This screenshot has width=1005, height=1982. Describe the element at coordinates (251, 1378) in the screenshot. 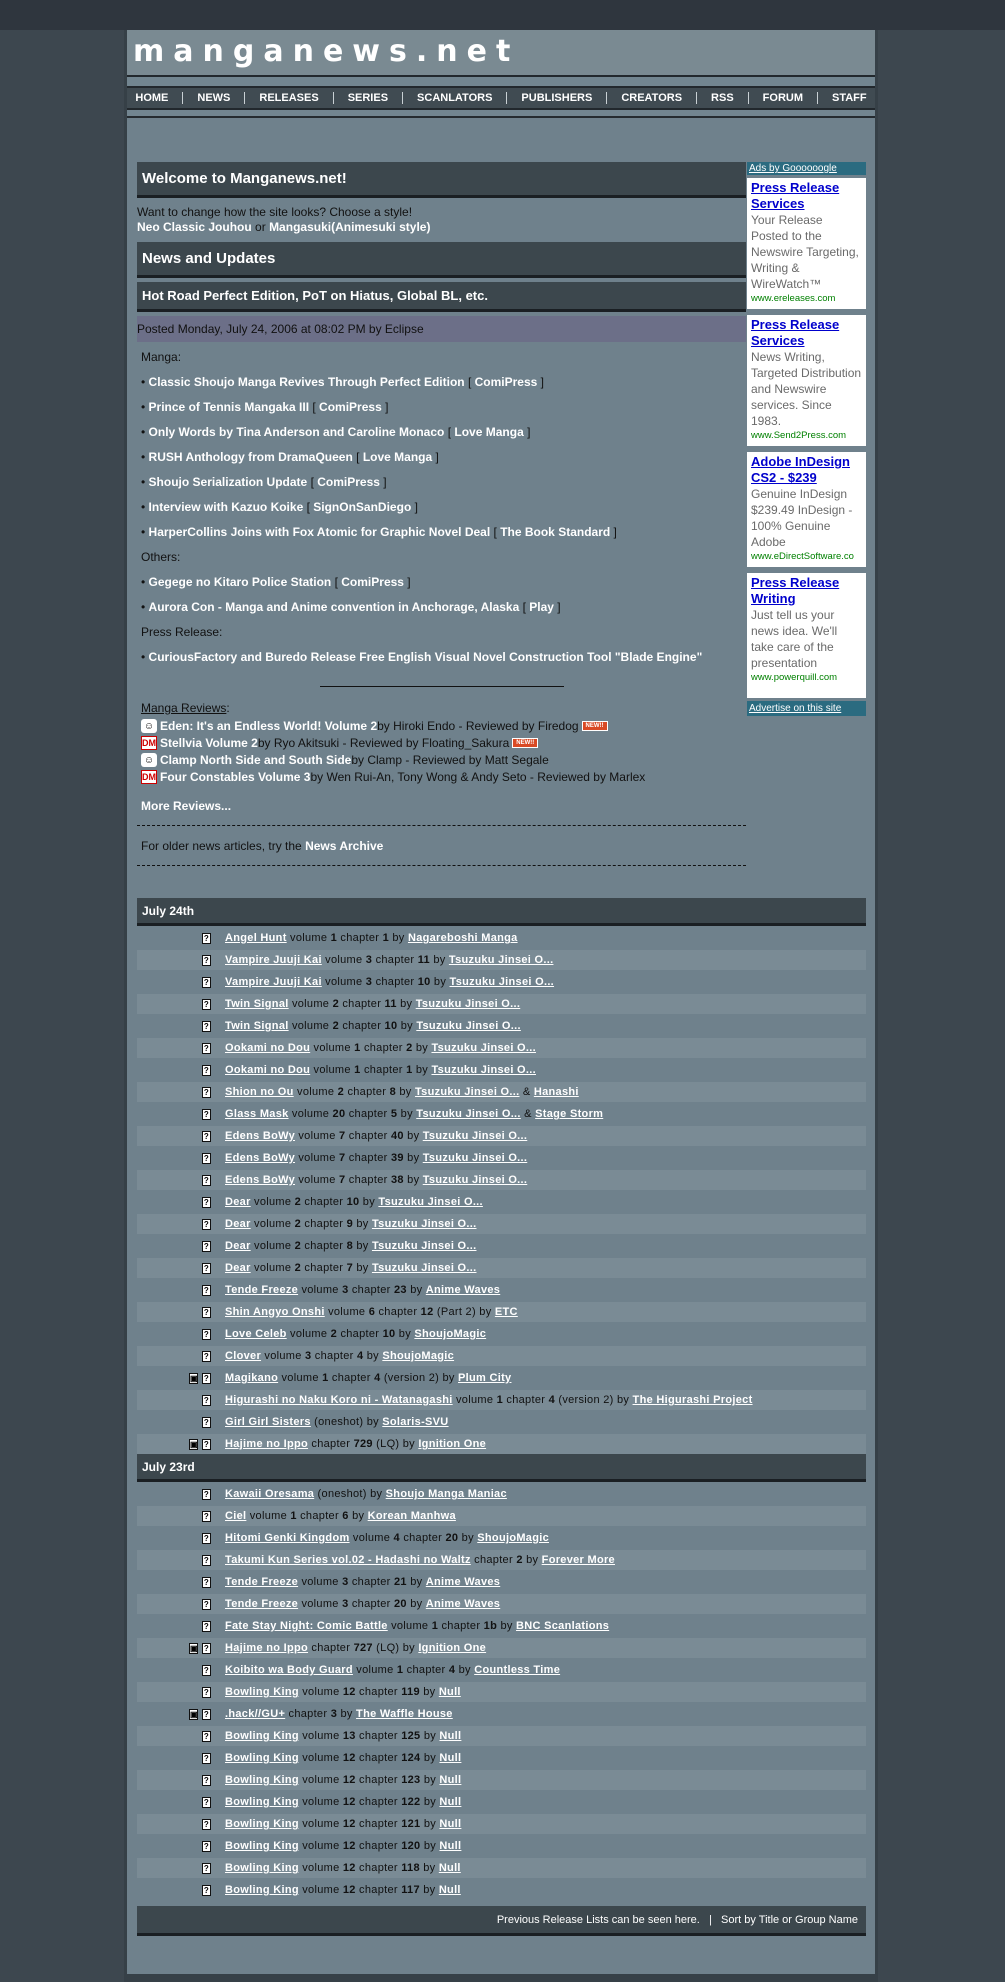

I see `series-link: Magikano` at that location.